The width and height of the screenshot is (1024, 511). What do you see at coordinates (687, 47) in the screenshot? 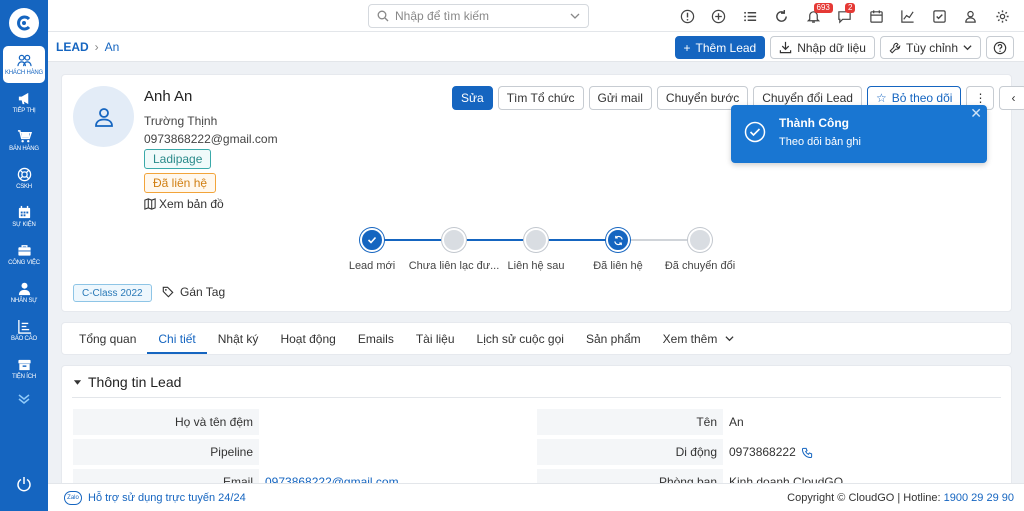
I see `plus-icon: +` at bounding box center [687, 47].